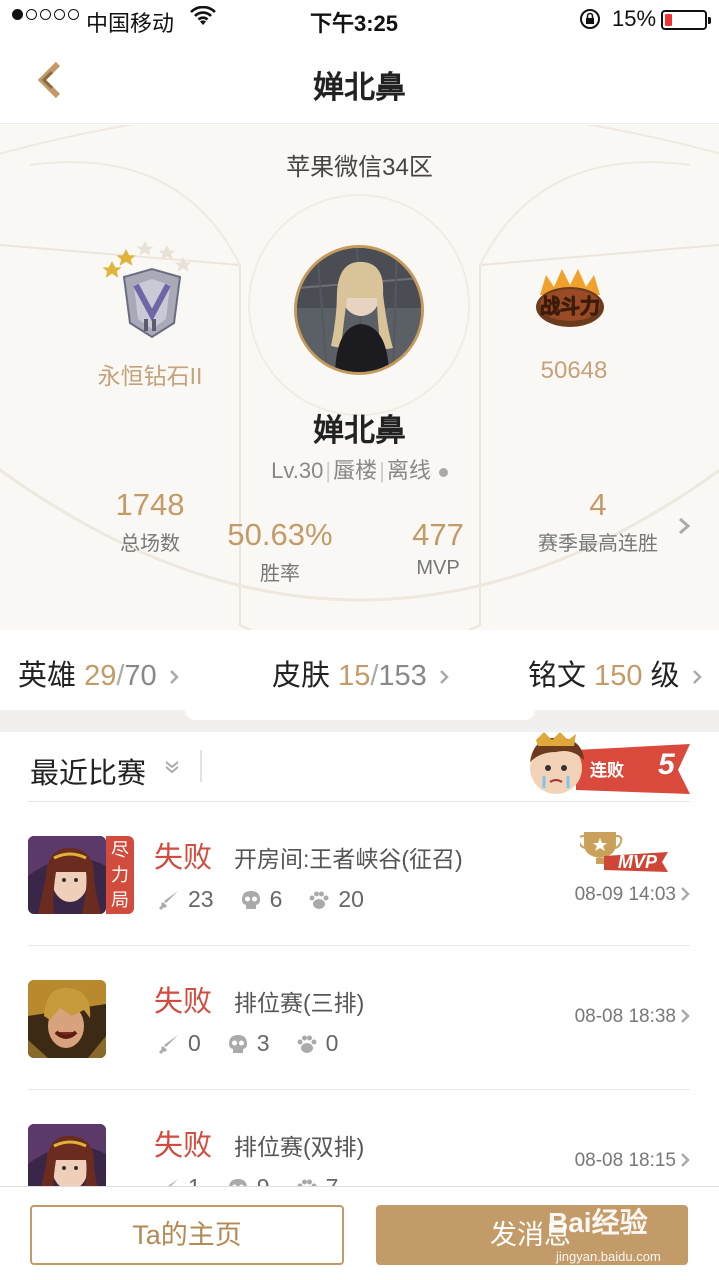 This screenshot has width=719, height=1280. What do you see at coordinates (665, 676) in the screenshot?
I see `runes-unit: 级` at bounding box center [665, 676].